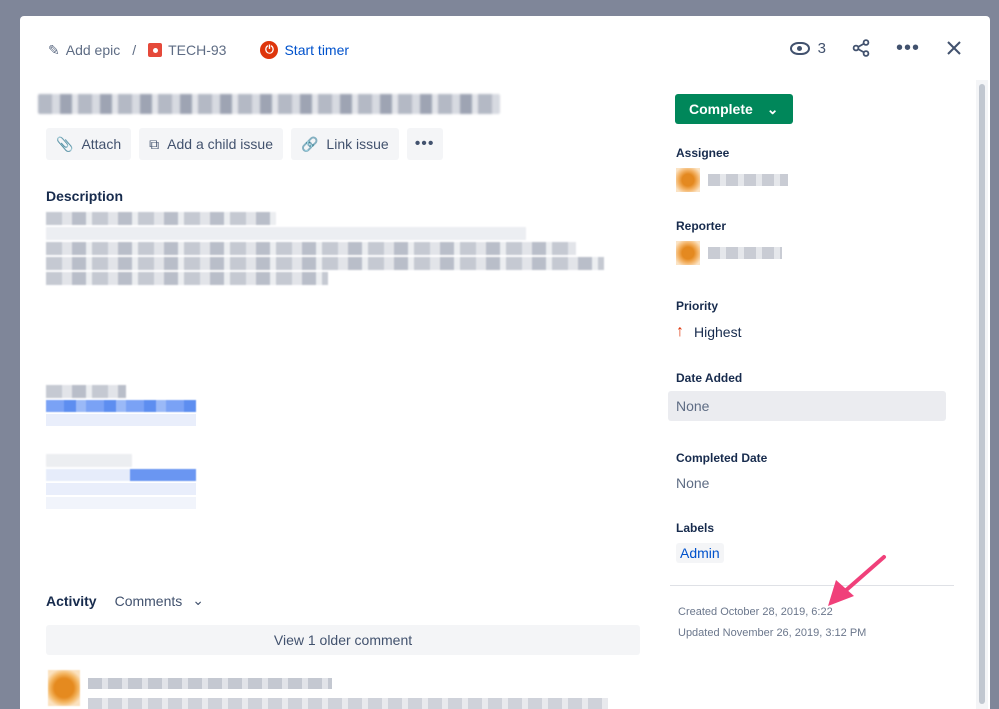 The image size is (999, 709). Describe the element at coordinates (812, 320) in the screenshot. I see `priority-field: Priority ↑ Highest` at that location.